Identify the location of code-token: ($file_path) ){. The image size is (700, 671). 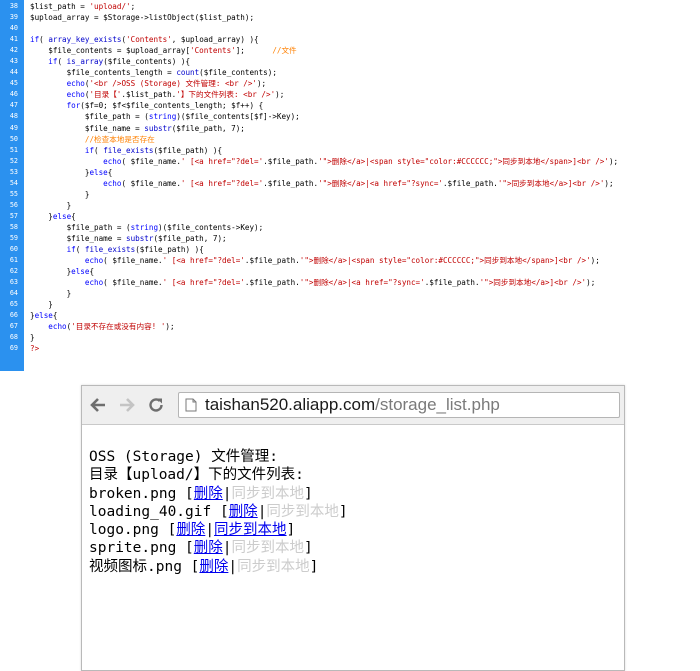
(188, 150).